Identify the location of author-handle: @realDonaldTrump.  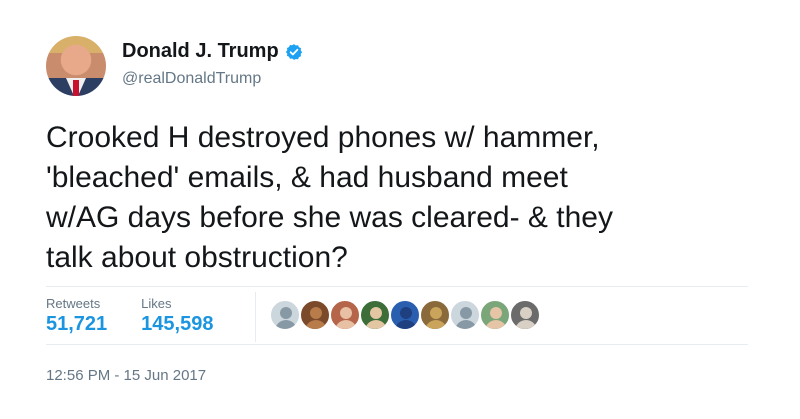
(191, 79).